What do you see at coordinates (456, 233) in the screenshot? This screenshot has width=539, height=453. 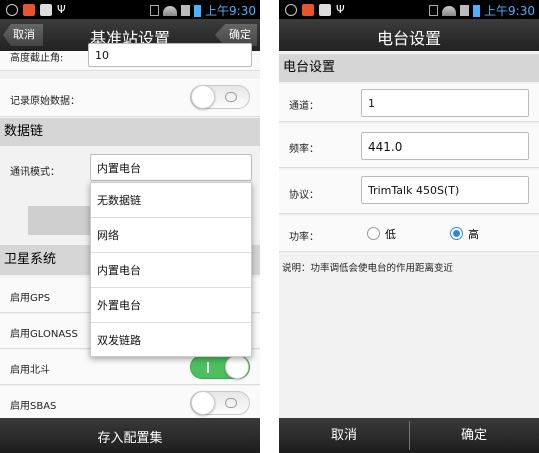 I see `power-high-radio` at bounding box center [456, 233].